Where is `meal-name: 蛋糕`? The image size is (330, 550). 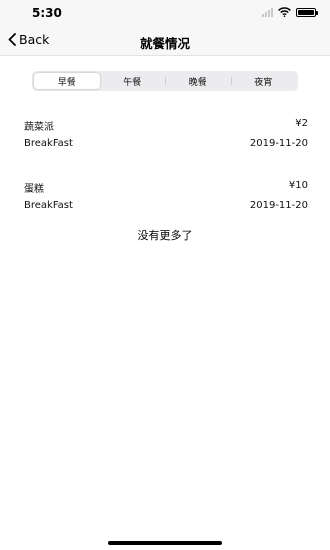
meal-name: 蛋糕 is located at coordinates (34, 189).